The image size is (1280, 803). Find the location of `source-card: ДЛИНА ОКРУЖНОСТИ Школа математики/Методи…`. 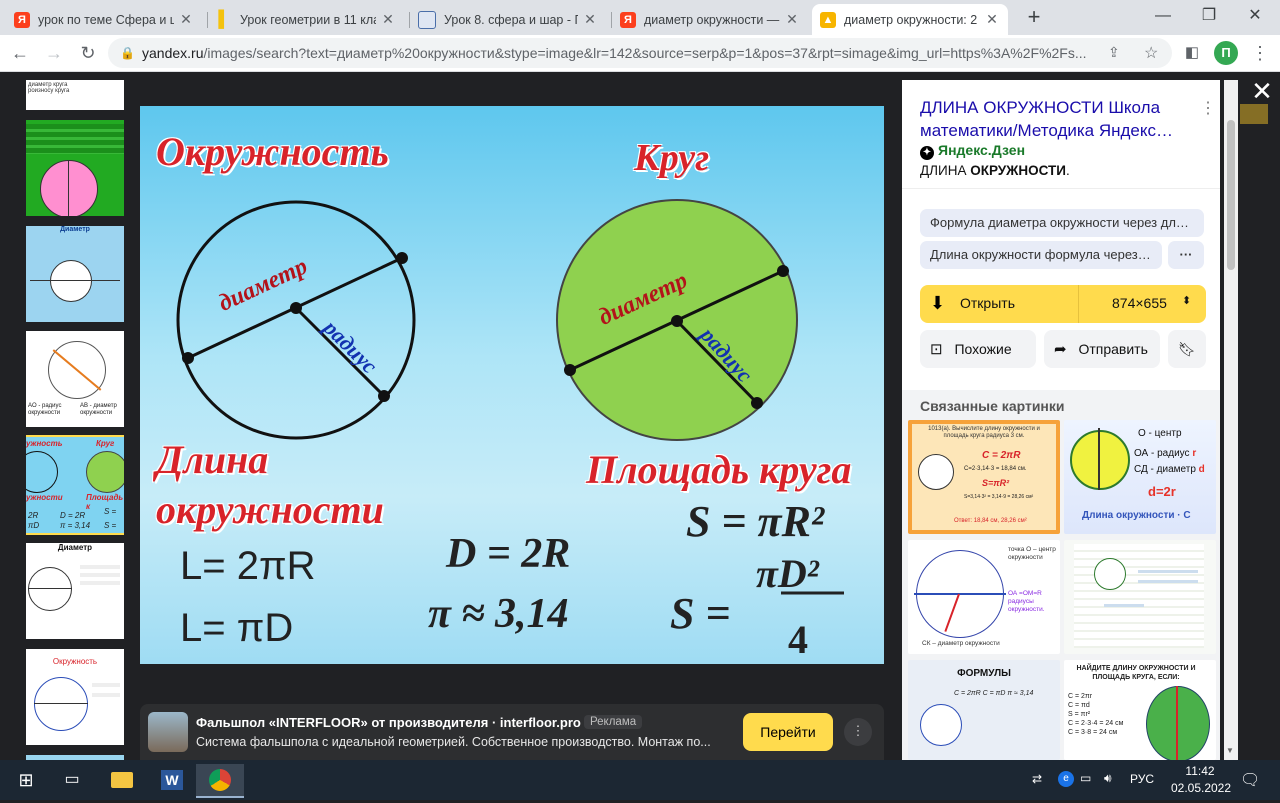

source-card: ДЛИНА ОКРУЖНОСТИ Школа математики/Методи… is located at coordinates (1061, 231).